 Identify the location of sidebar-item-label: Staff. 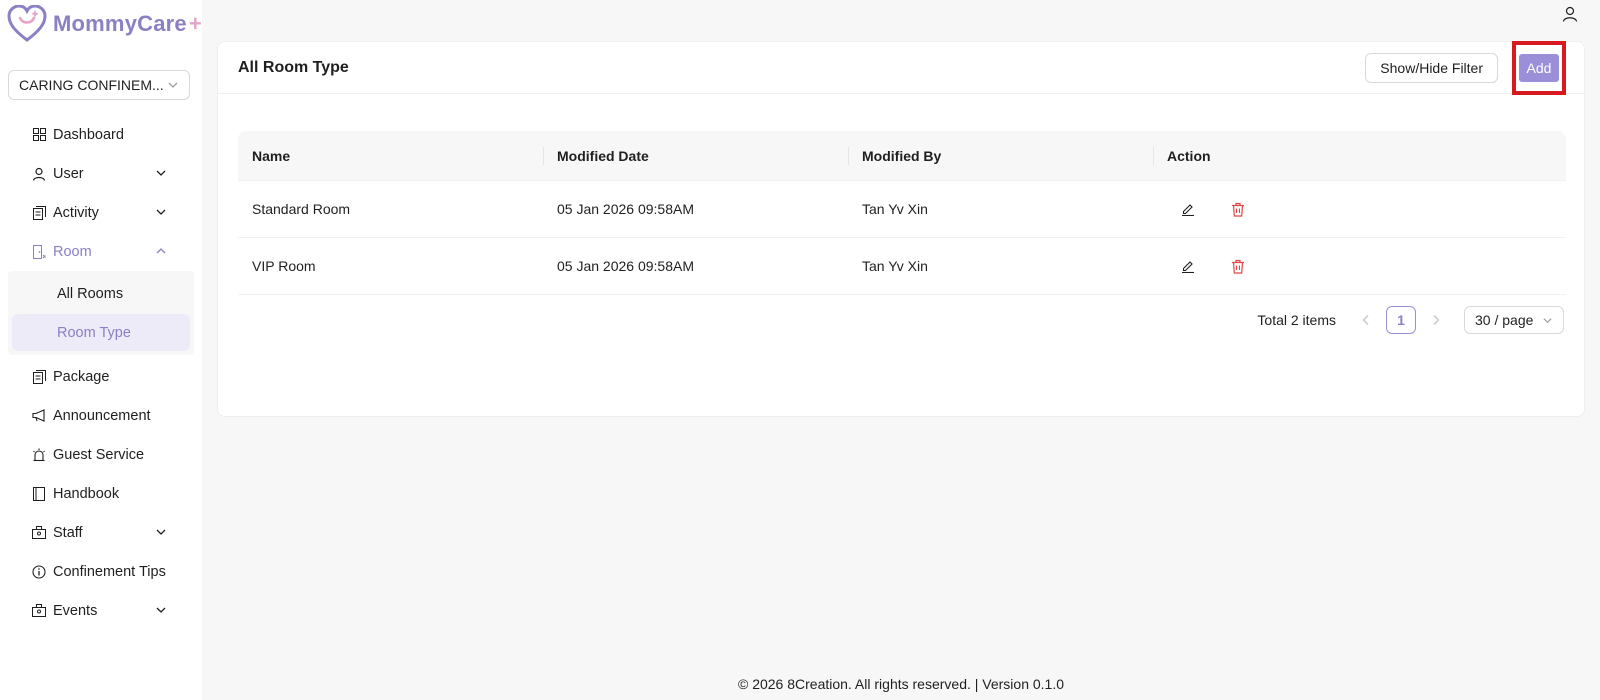
(68, 532).